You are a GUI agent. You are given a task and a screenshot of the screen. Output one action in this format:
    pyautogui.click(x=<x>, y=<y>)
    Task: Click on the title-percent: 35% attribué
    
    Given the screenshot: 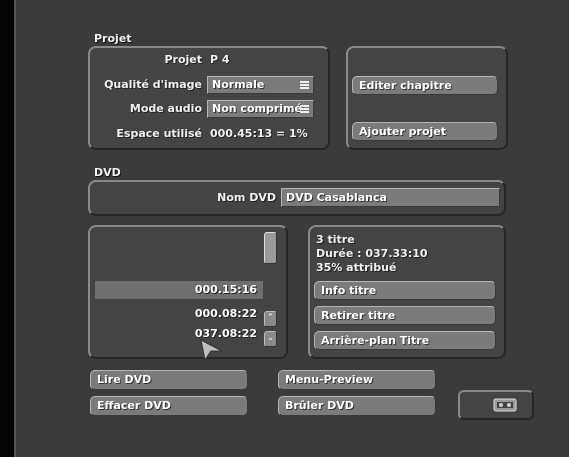 What is the action you would take?
    pyautogui.click(x=356, y=267)
    